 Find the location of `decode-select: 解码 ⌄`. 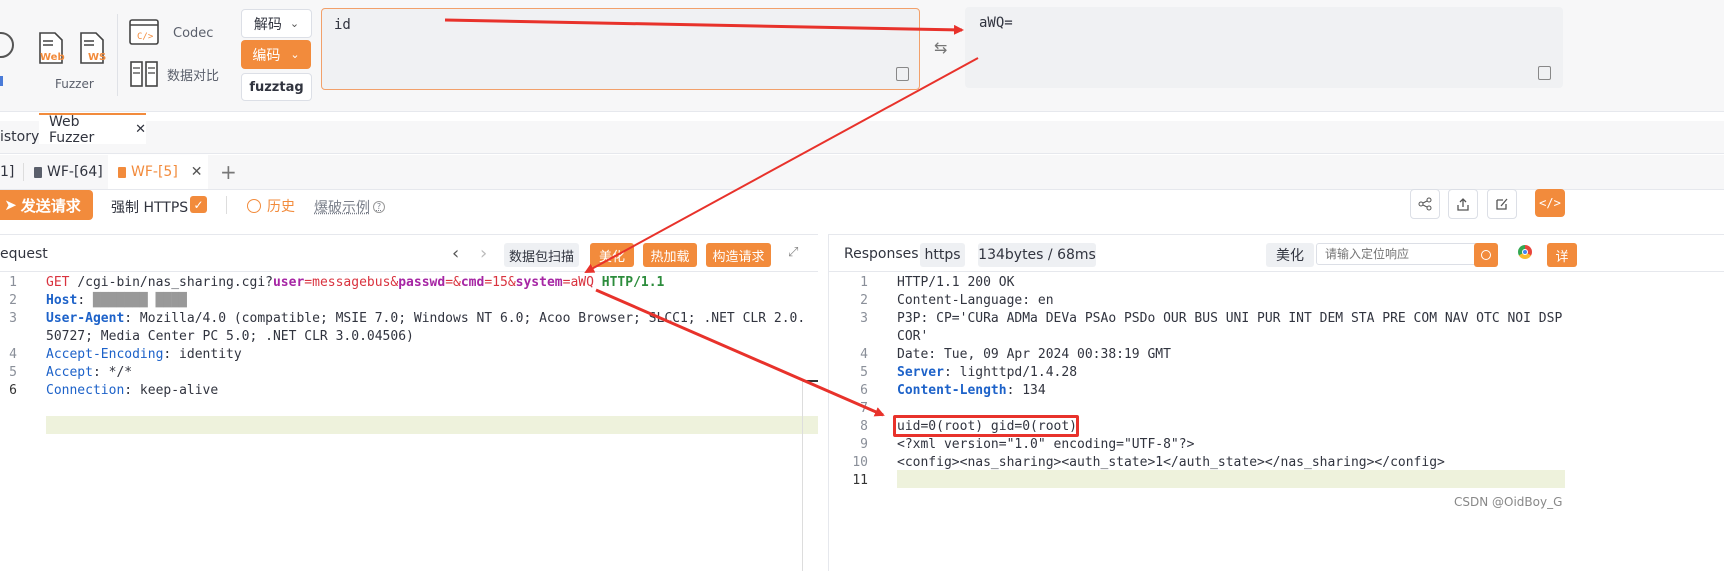

decode-select: 解码 ⌄ is located at coordinates (276, 23).